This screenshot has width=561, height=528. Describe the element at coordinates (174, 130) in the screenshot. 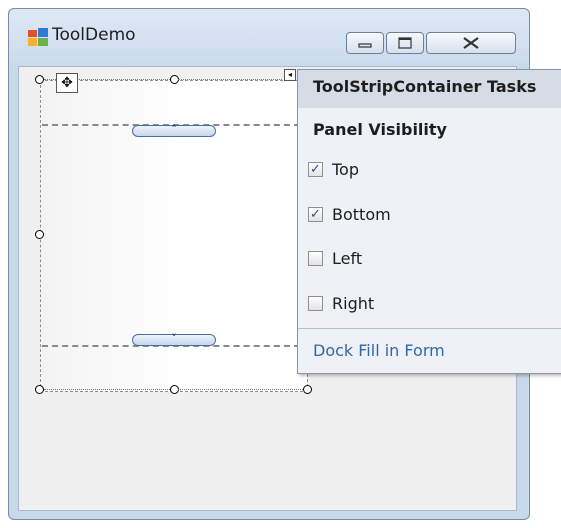

I see `top-panel-toggle: ˄` at that location.